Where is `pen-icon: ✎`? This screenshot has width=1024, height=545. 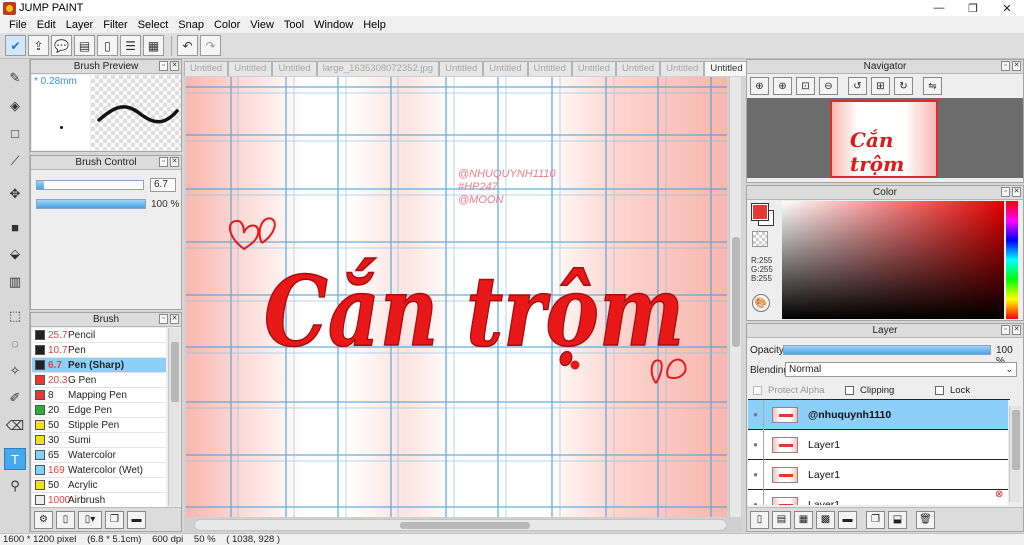 pen-icon: ✎ is located at coordinates (15, 78).